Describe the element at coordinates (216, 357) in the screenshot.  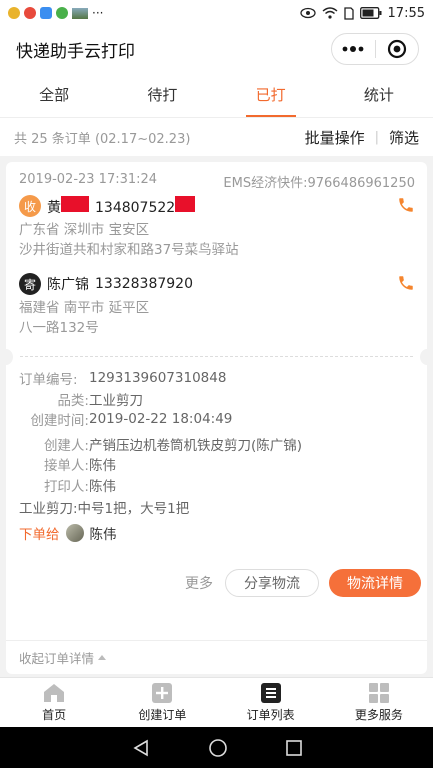
I see `ticket-perforation` at that location.